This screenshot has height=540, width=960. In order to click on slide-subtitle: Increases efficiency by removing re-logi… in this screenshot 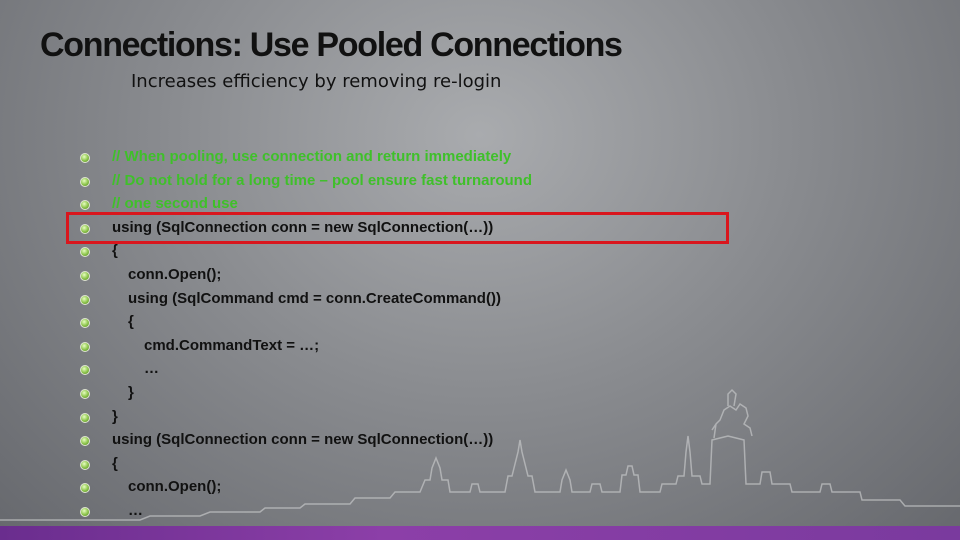, I will do `click(316, 81)`.